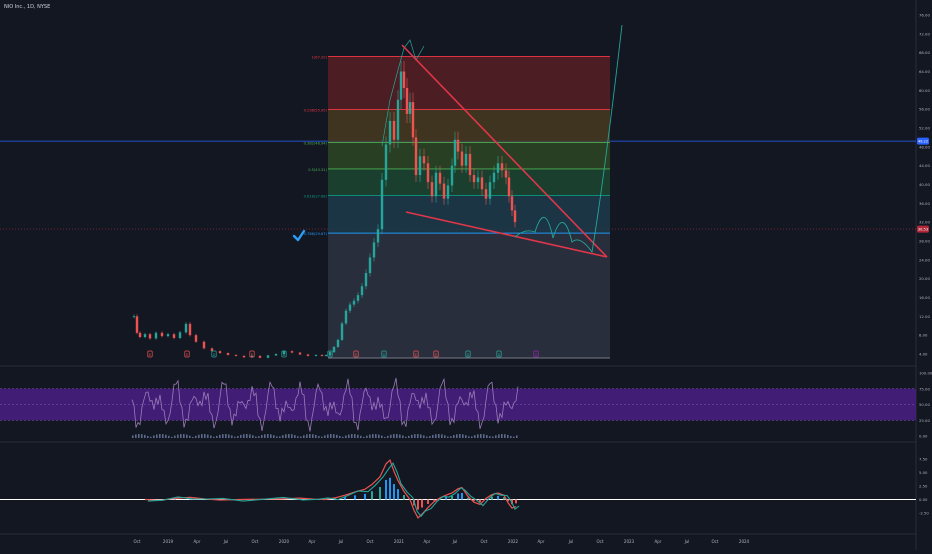  What do you see at coordinates (299, 235) in the screenshot?
I see `check-mark-icon` at bounding box center [299, 235].